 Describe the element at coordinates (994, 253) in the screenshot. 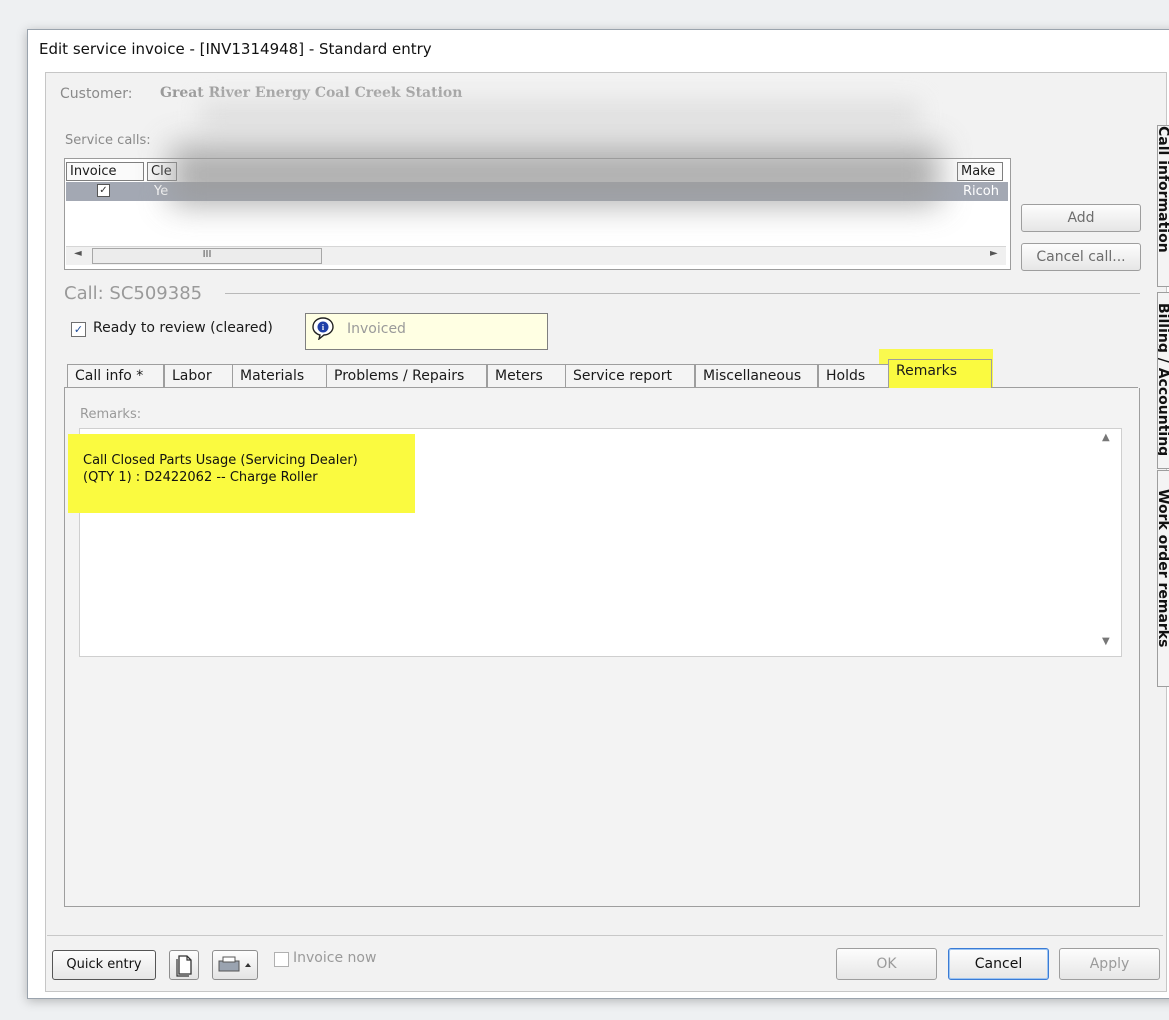

I see `scroll-right-icon: ►` at that location.